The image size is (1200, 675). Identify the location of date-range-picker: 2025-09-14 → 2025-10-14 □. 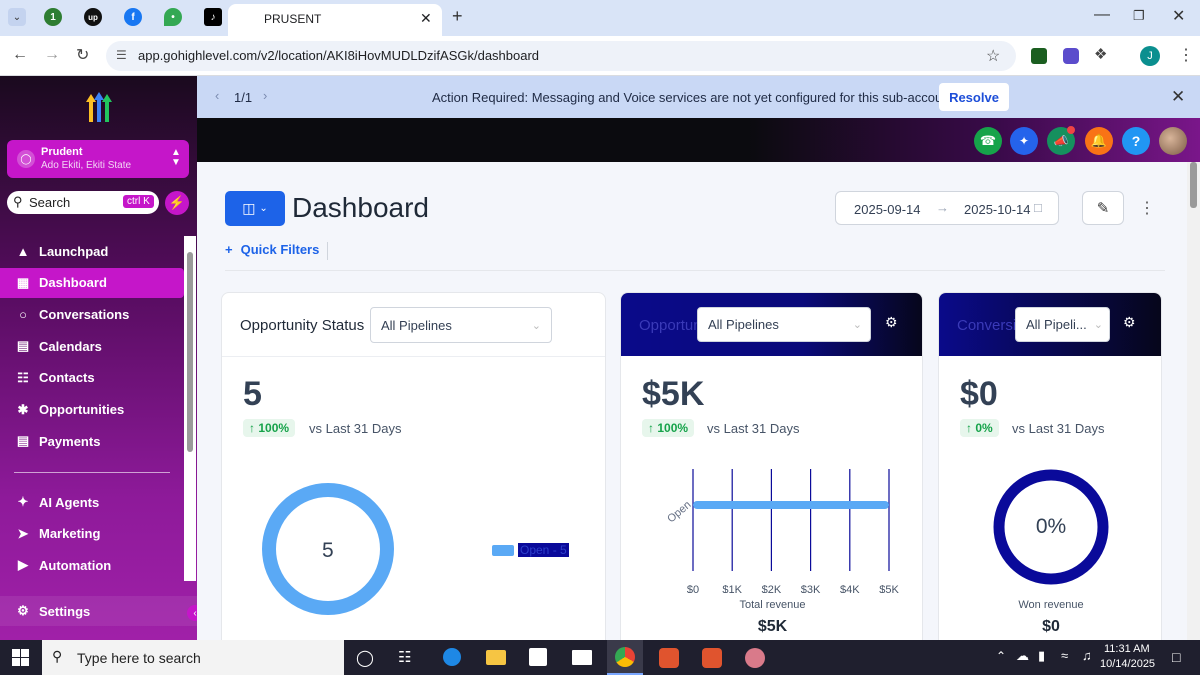
(947, 208).